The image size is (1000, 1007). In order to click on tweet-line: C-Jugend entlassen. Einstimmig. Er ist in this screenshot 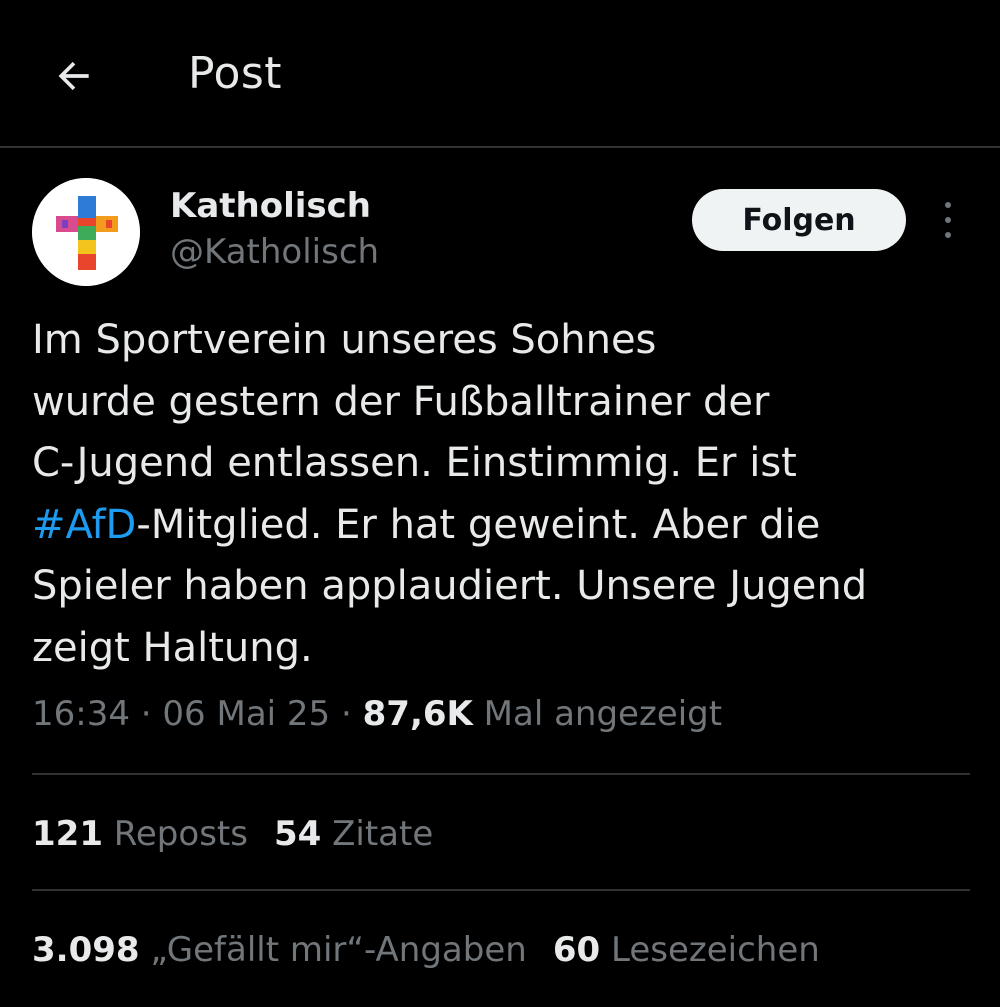, I will do `click(414, 463)`.